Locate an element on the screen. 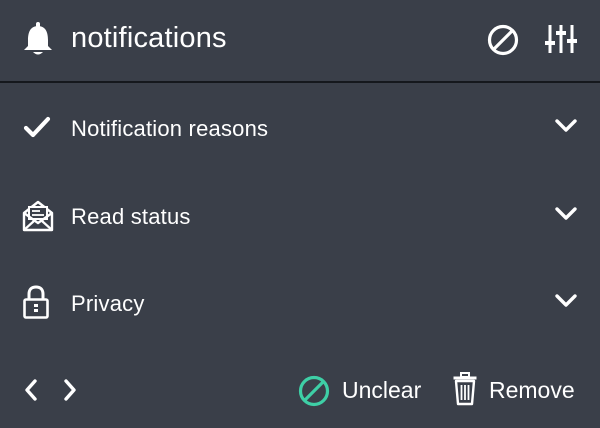  trash-icon is located at coordinates (465, 389).